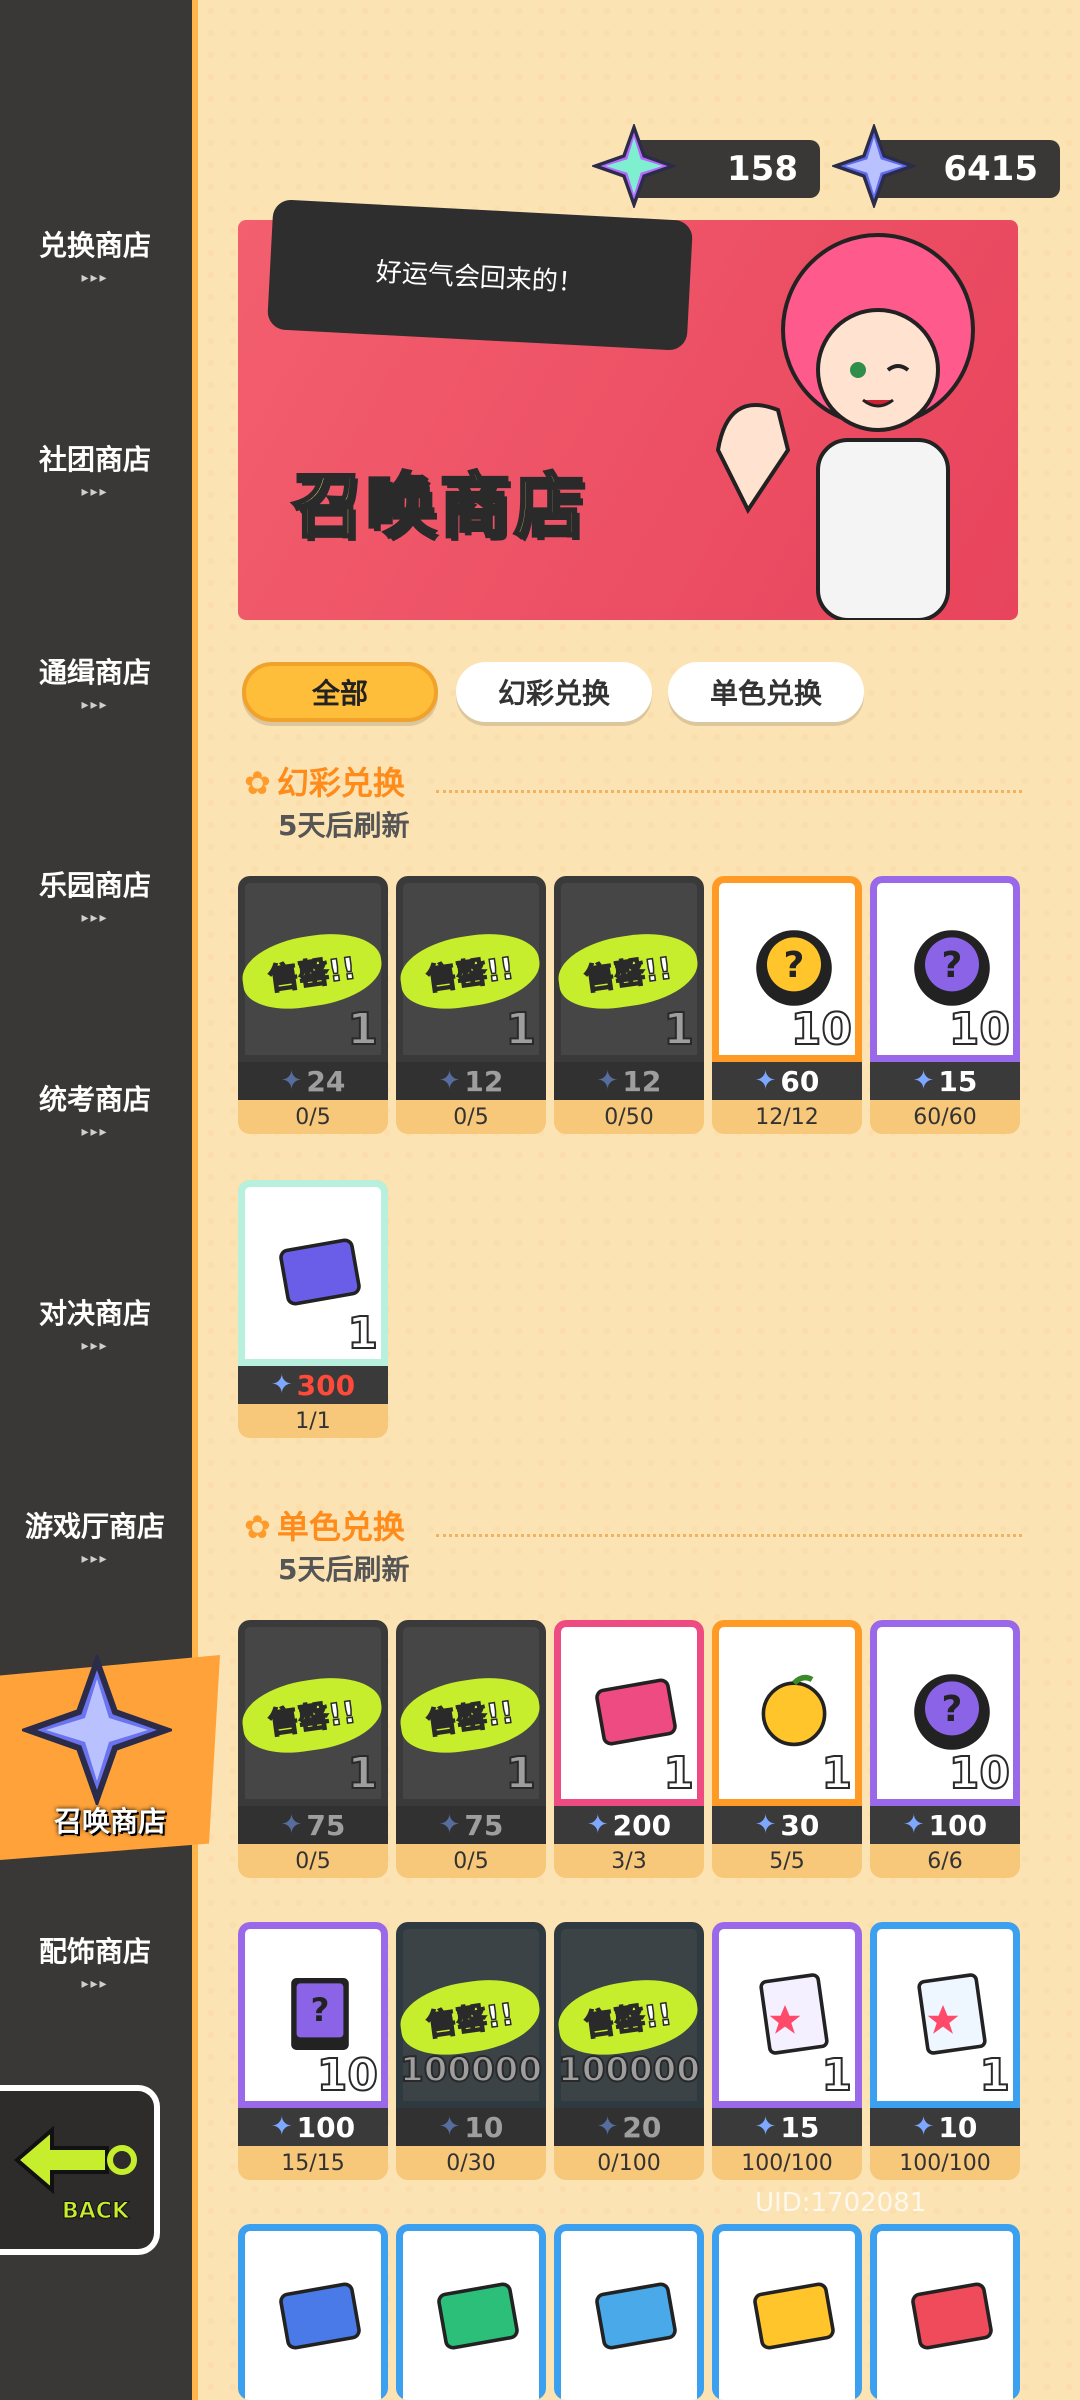 The height and width of the screenshot is (2400, 1080). Describe the element at coordinates (313, 1005) in the screenshot. I see `shop-item: 1 ✦ 24 0/5 售罄!!` at that location.